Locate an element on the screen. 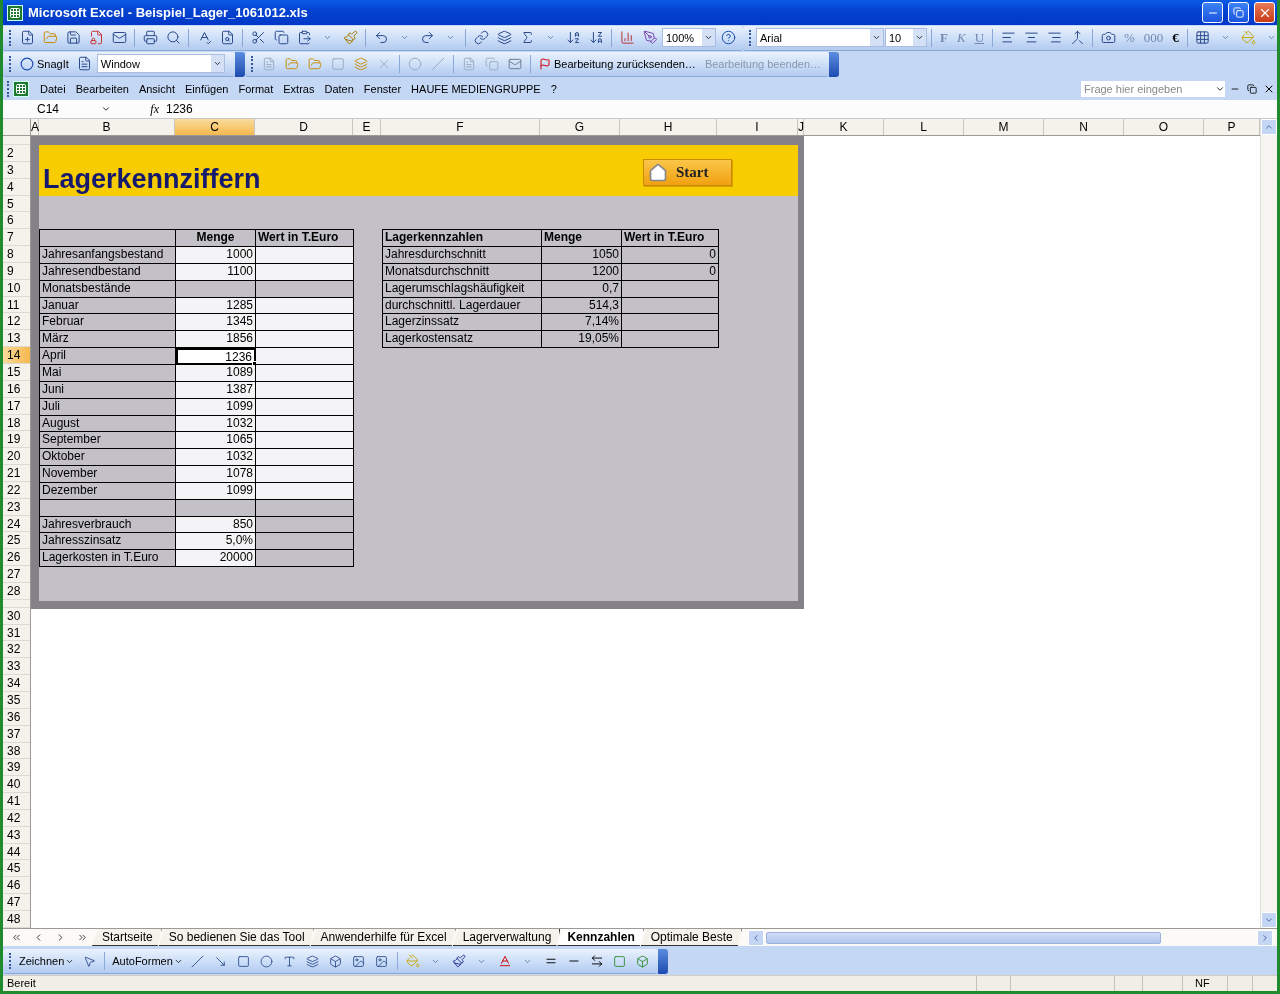  row-header: 8 is located at coordinates (16, 254).